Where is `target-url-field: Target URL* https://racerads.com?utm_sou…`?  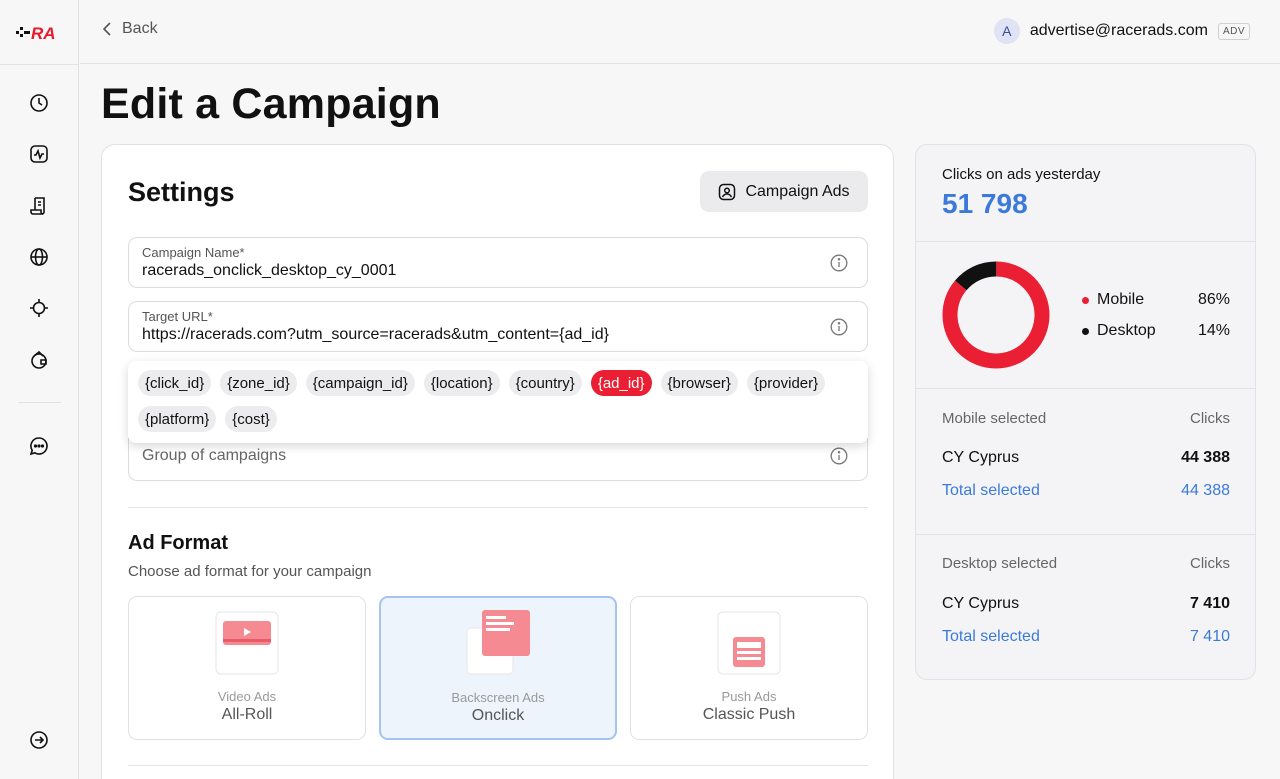
target-url-field: Target URL* https://racerads.com?utm_sou… is located at coordinates (498, 326).